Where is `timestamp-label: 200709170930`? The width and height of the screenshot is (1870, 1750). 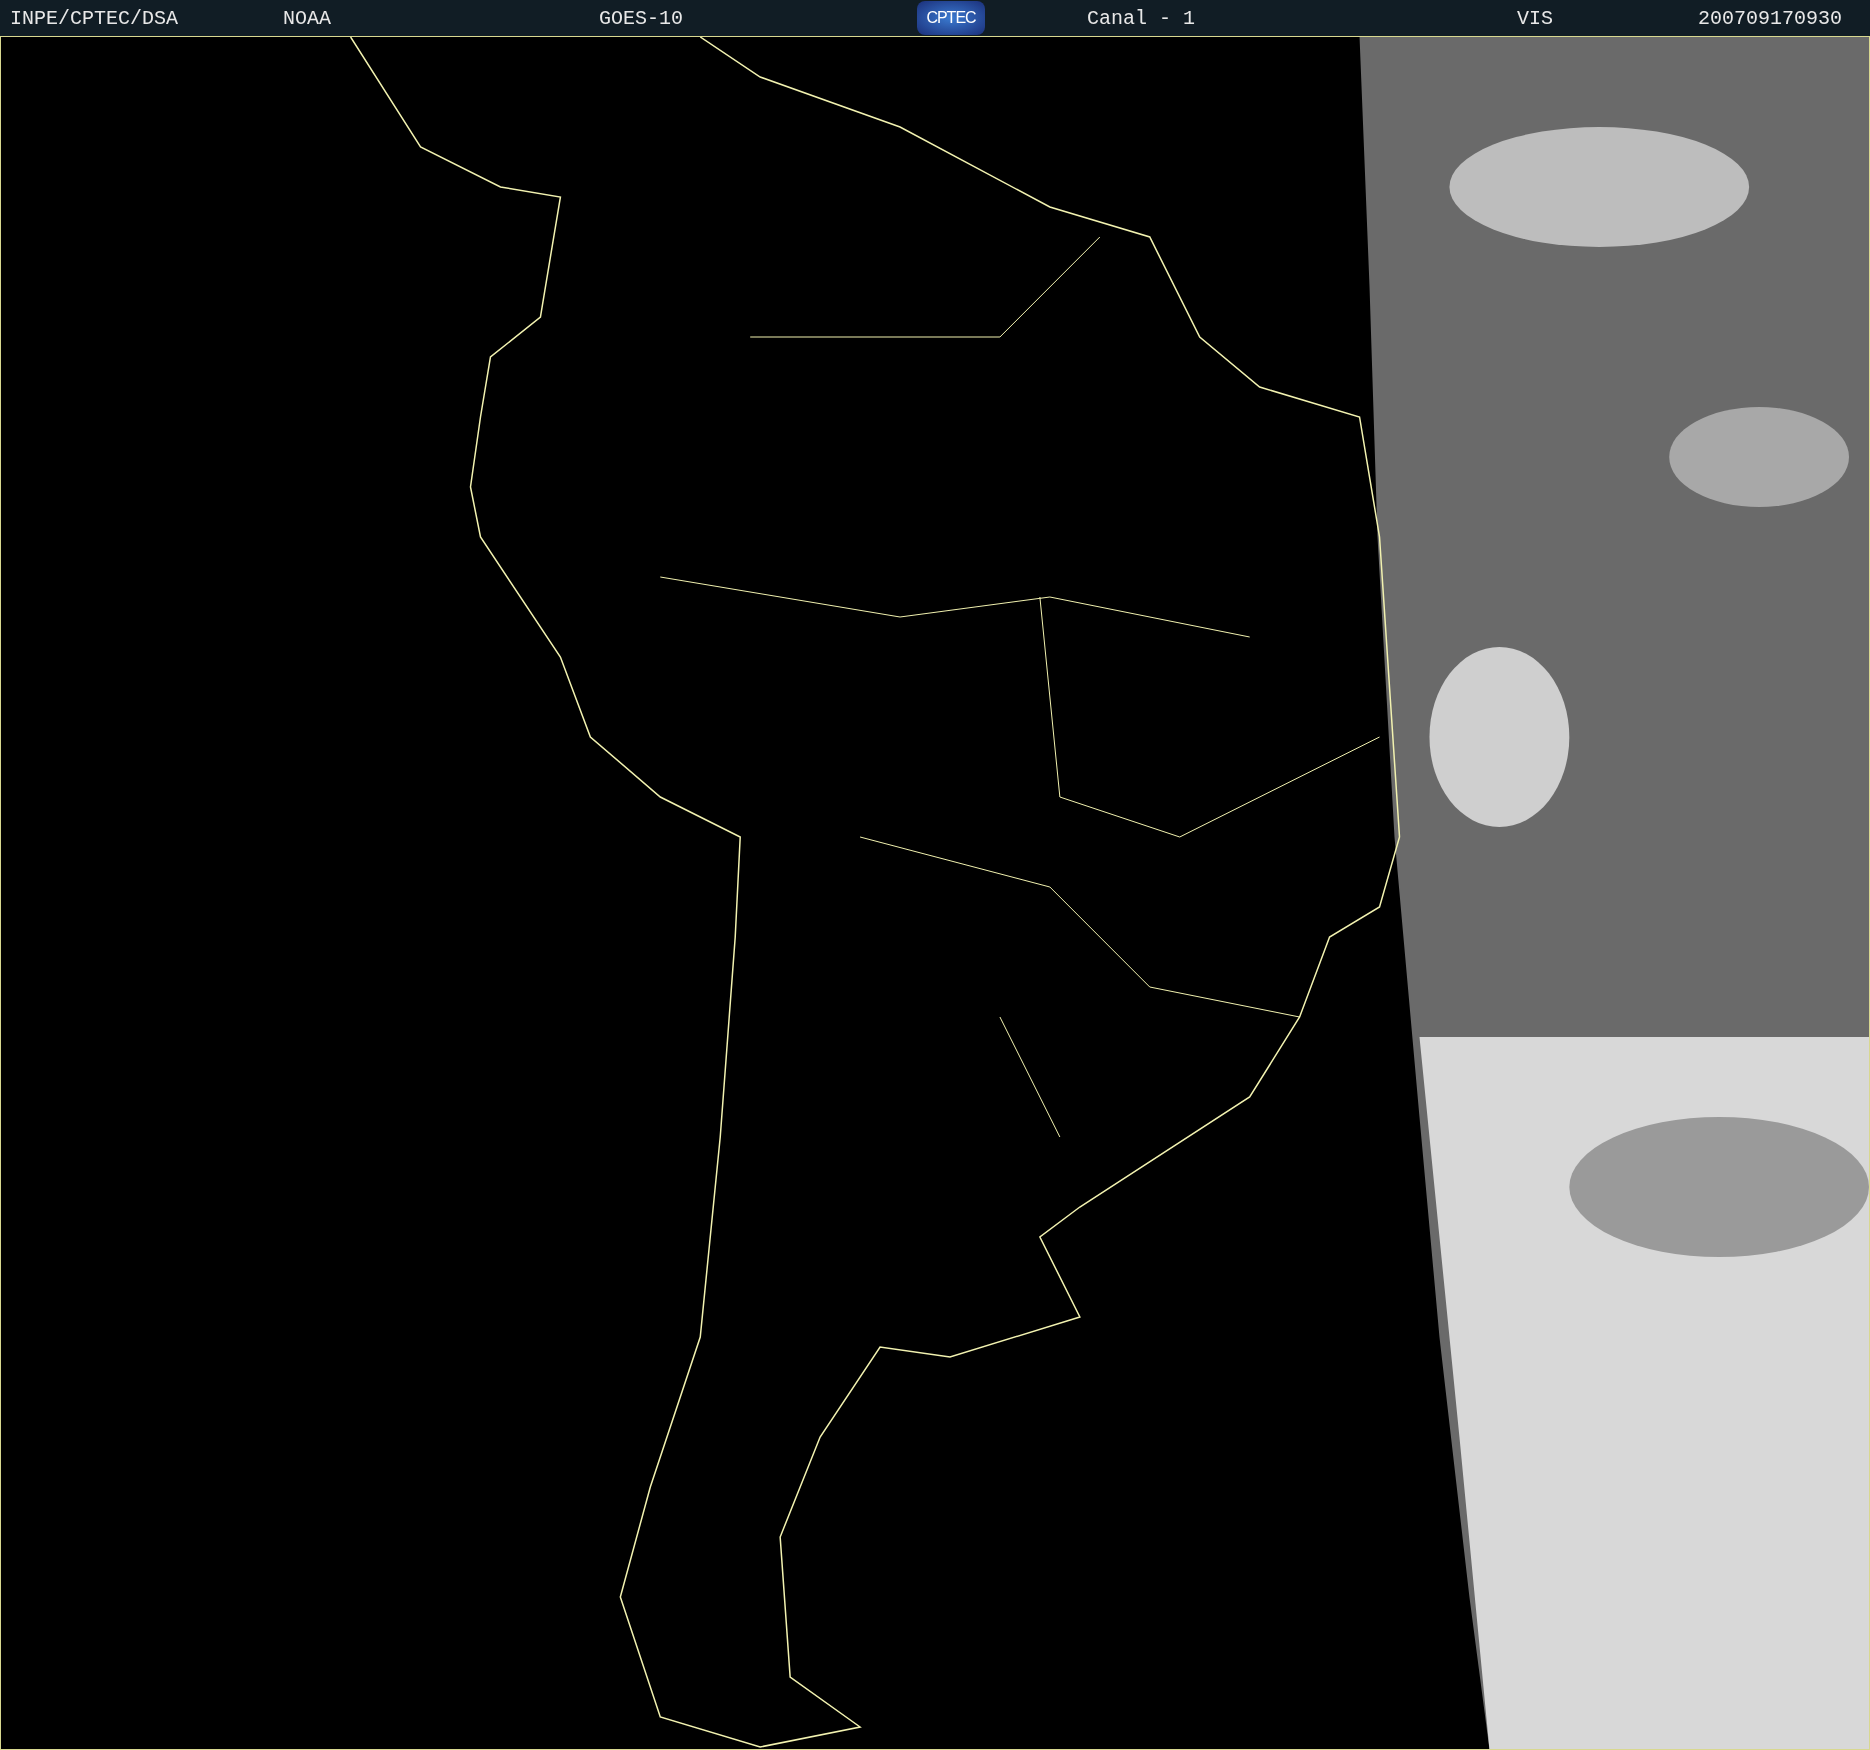
timestamp-label: 200709170930 is located at coordinates (1770, 18).